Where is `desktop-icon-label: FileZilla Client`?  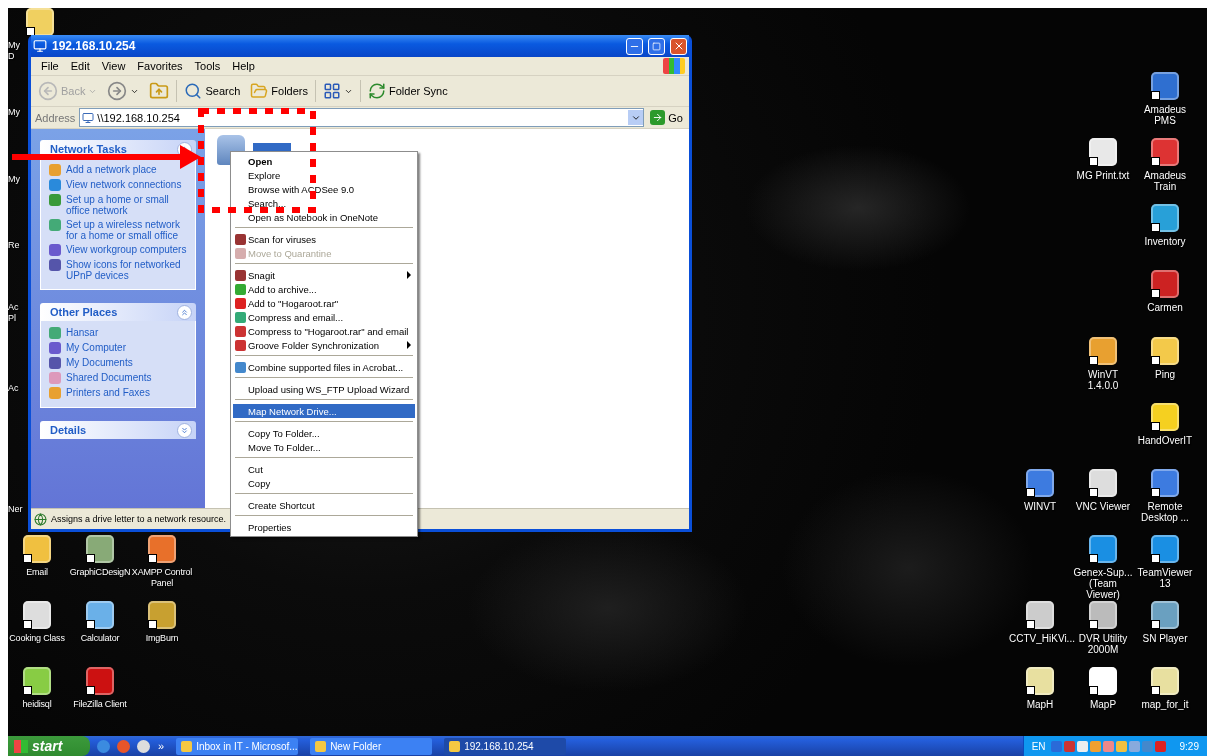 desktop-icon-label: FileZilla Client is located at coordinates (100, 704).